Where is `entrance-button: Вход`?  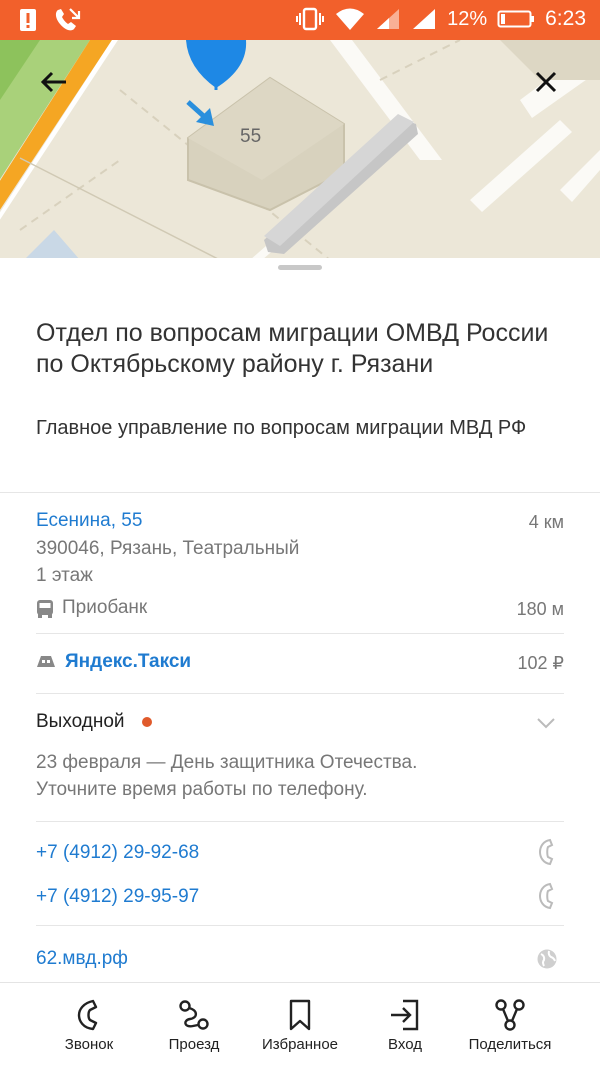 entrance-button: Вход is located at coordinates (405, 1025).